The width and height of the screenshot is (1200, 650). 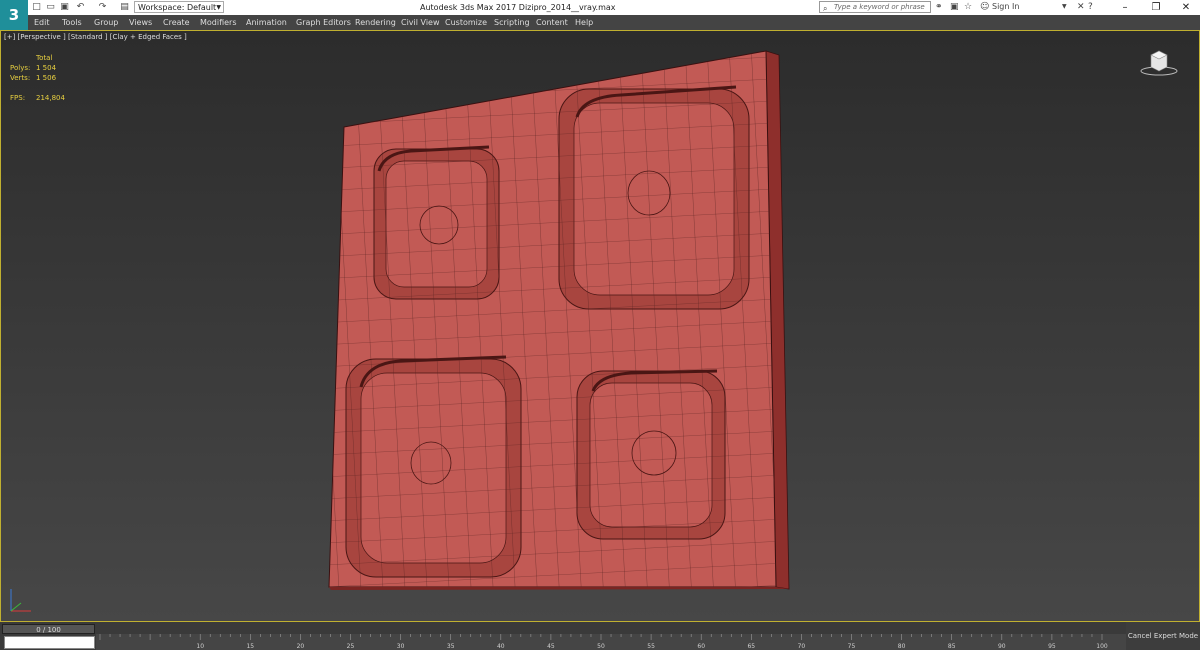 What do you see at coordinates (954, 7) in the screenshot?
I see `subscription-icon: ▣` at bounding box center [954, 7].